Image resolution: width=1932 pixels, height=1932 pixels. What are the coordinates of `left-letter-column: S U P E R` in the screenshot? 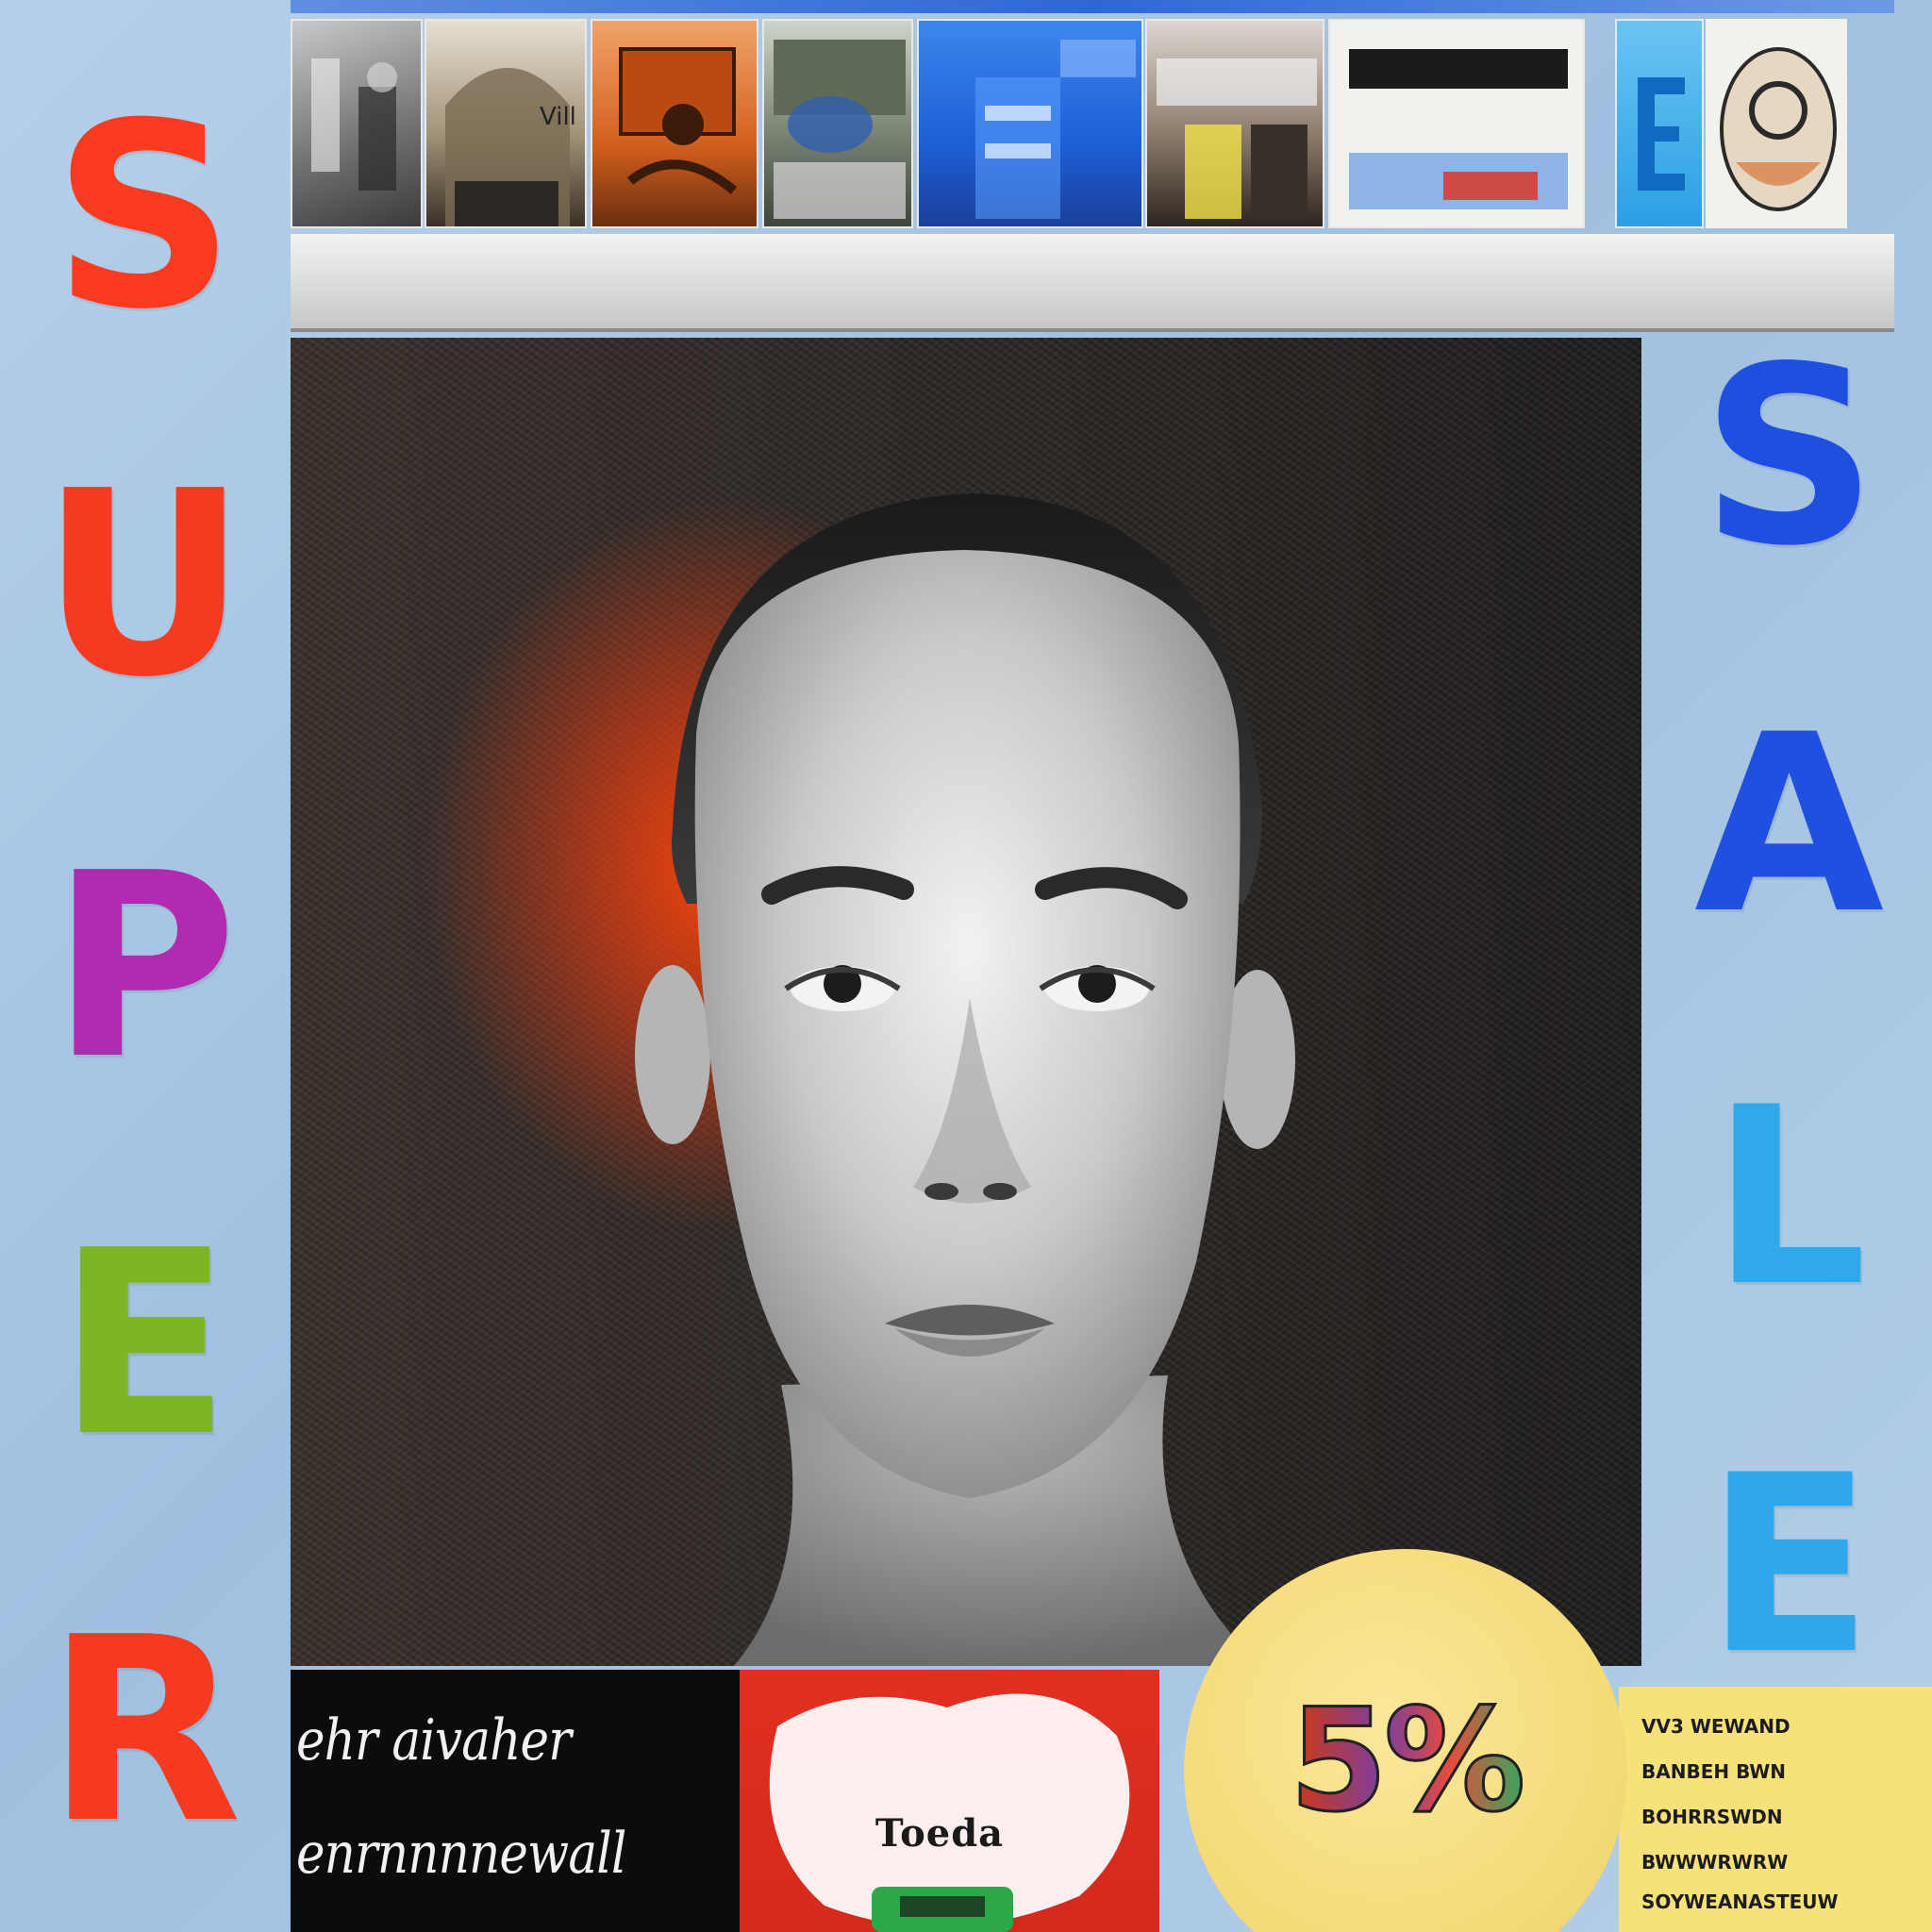 It's located at (144, 966).